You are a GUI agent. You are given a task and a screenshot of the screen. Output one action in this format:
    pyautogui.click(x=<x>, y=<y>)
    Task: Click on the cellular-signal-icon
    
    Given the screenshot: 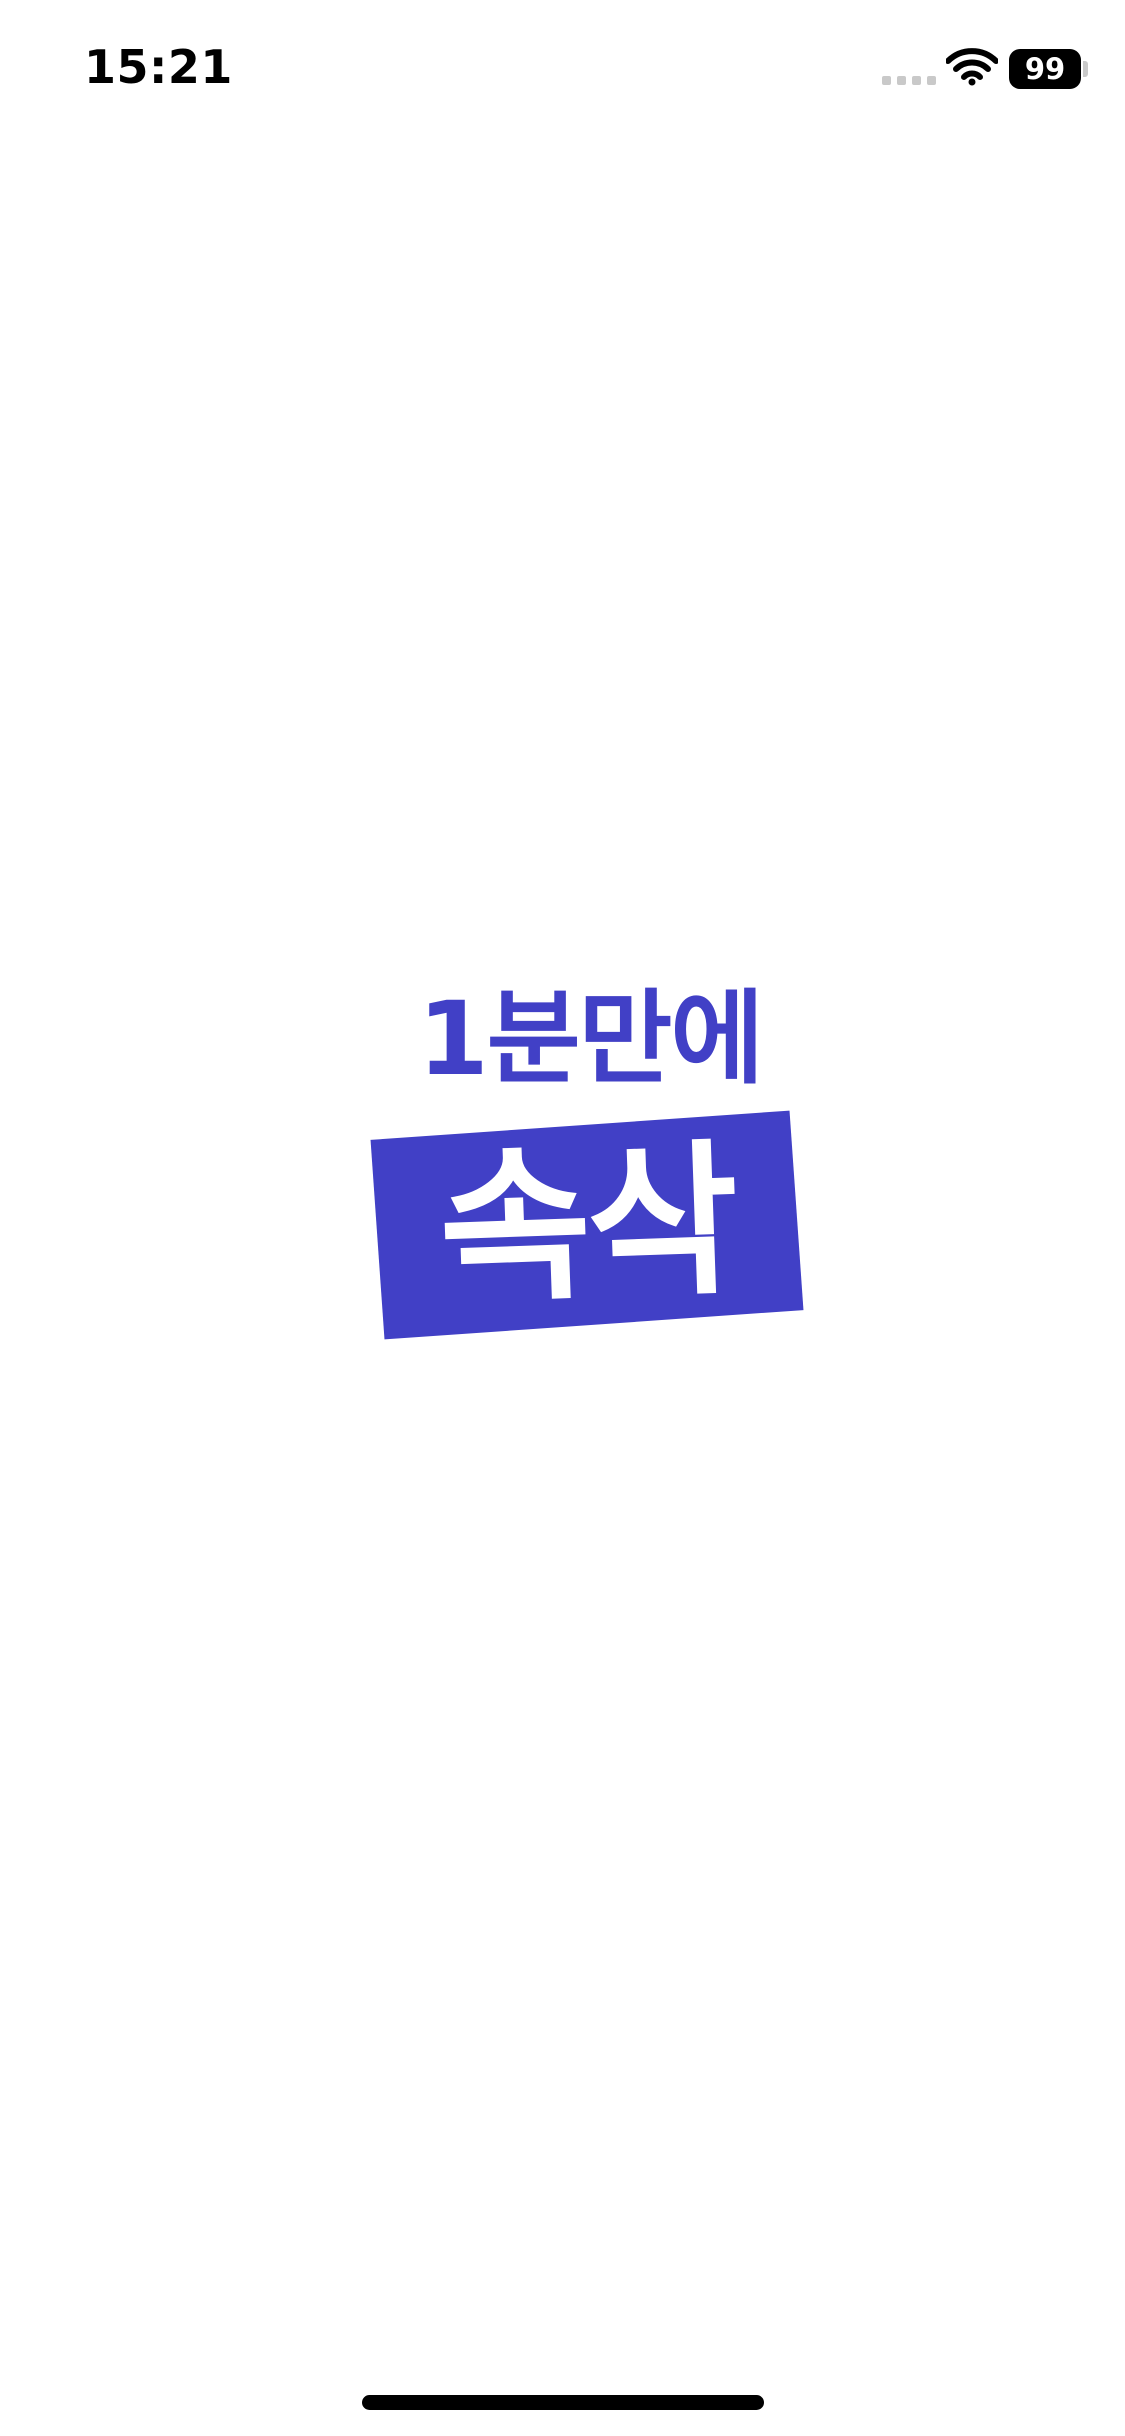 What is the action you would take?
    pyautogui.click(x=909, y=80)
    